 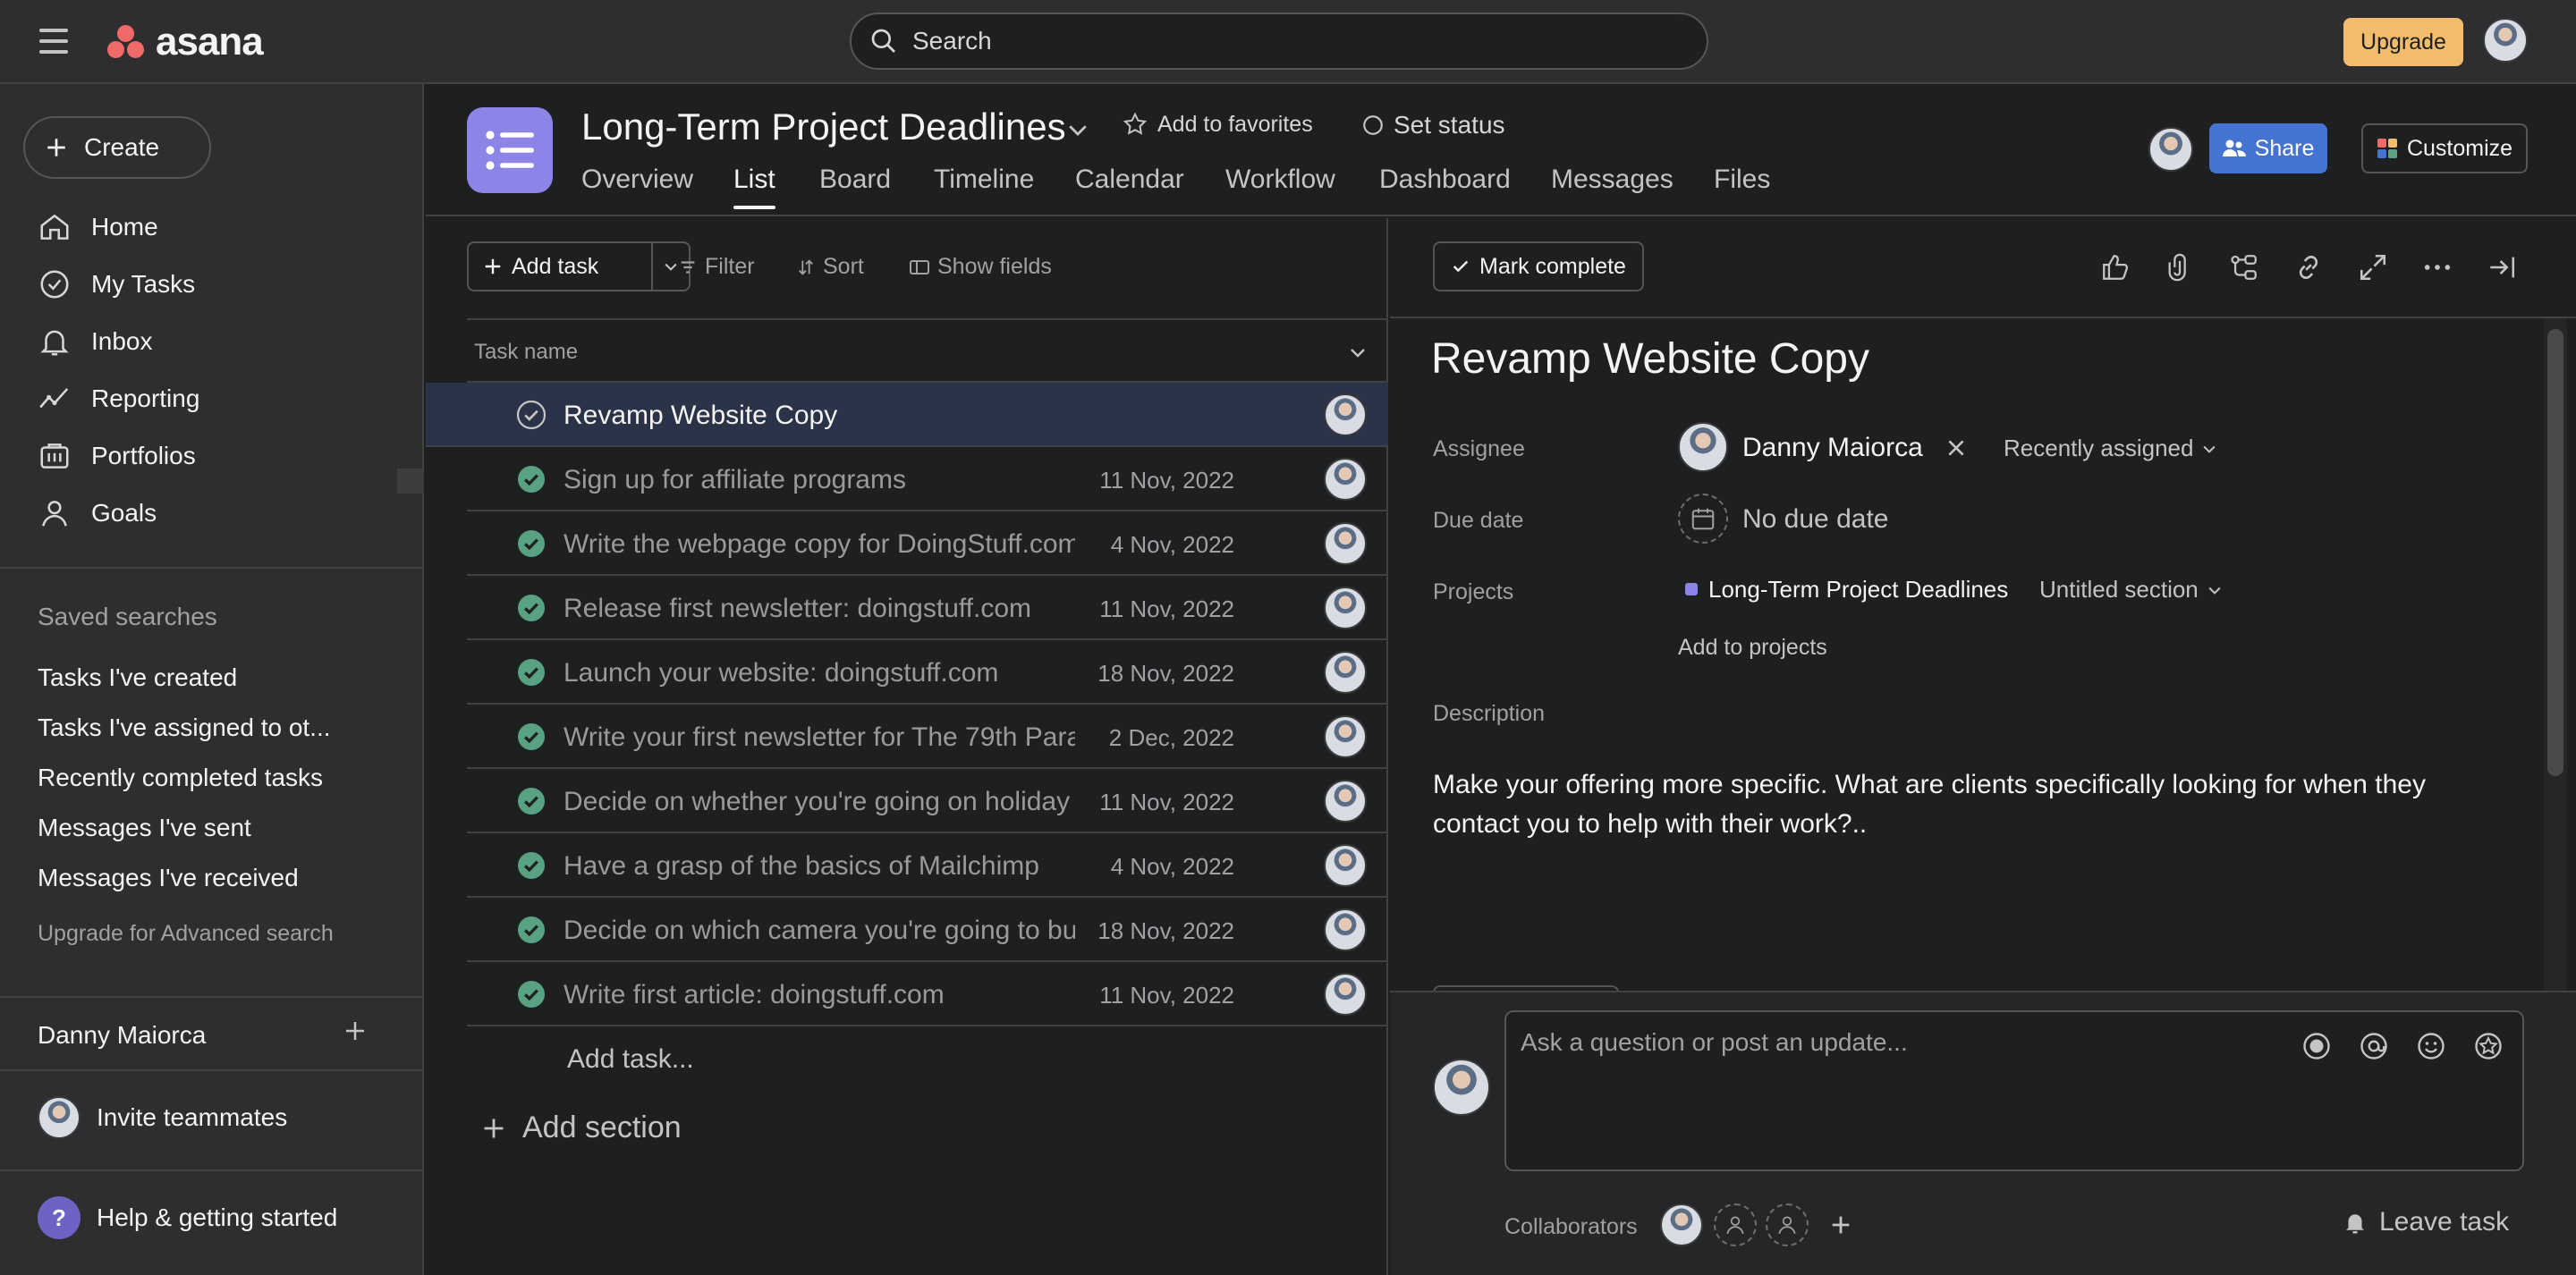 What do you see at coordinates (97, 513) in the screenshot?
I see `sidebar-item-goals: Goals` at bounding box center [97, 513].